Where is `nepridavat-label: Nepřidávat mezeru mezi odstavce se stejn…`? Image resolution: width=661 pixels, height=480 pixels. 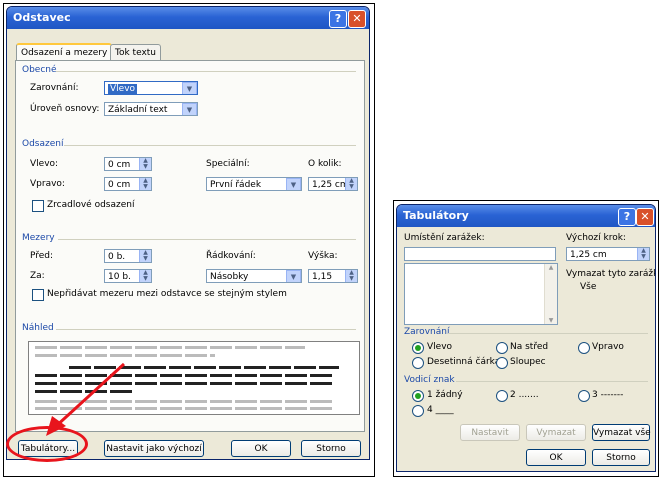 nepridavat-label: Nepřidávat mezeru mezi odstavce se stejn… is located at coordinates (167, 294).